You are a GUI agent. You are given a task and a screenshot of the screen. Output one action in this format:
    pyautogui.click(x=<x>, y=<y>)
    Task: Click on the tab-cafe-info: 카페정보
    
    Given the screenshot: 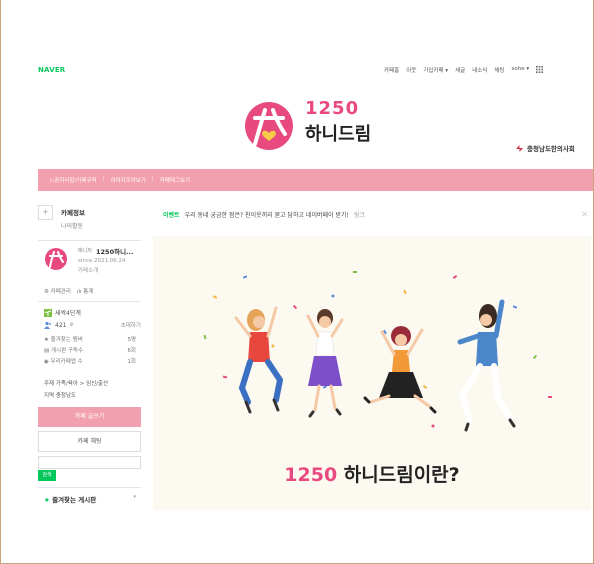 What is the action you would take?
    pyautogui.click(x=73, y=212)
    